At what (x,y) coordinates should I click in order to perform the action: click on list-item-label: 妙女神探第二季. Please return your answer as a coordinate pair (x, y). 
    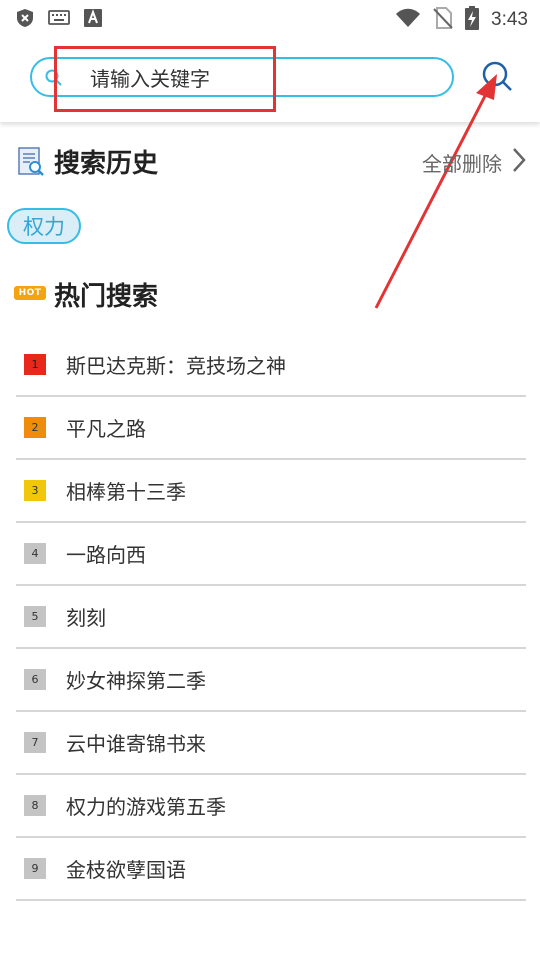
    Looking at the image, I should click on (136, 681).